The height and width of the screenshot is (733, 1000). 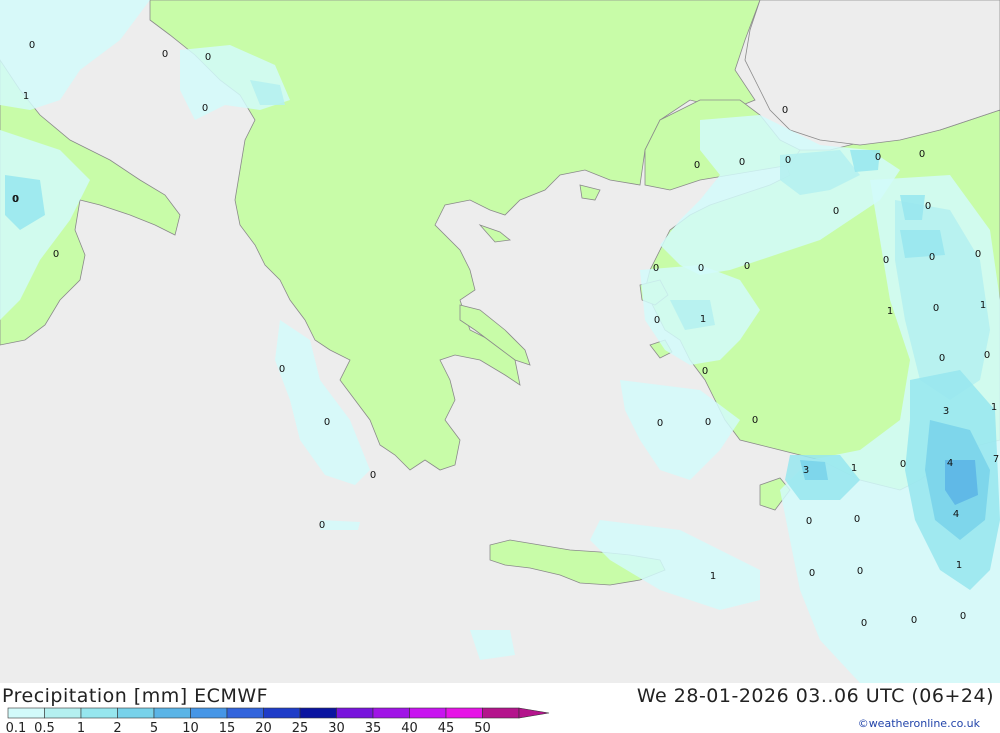 I want to click on legend-tick-label: 40, so click(x=409, y=727).